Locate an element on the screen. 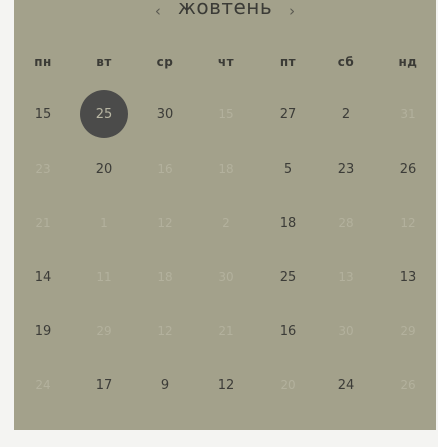 Image resolution: width=438 pixels, height=447 pixels. day-number: 17 is located at coordinates (104, 385).